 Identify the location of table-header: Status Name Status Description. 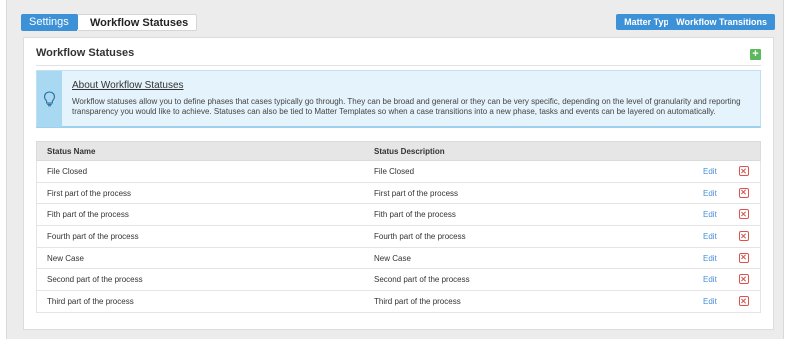
(398, 151).